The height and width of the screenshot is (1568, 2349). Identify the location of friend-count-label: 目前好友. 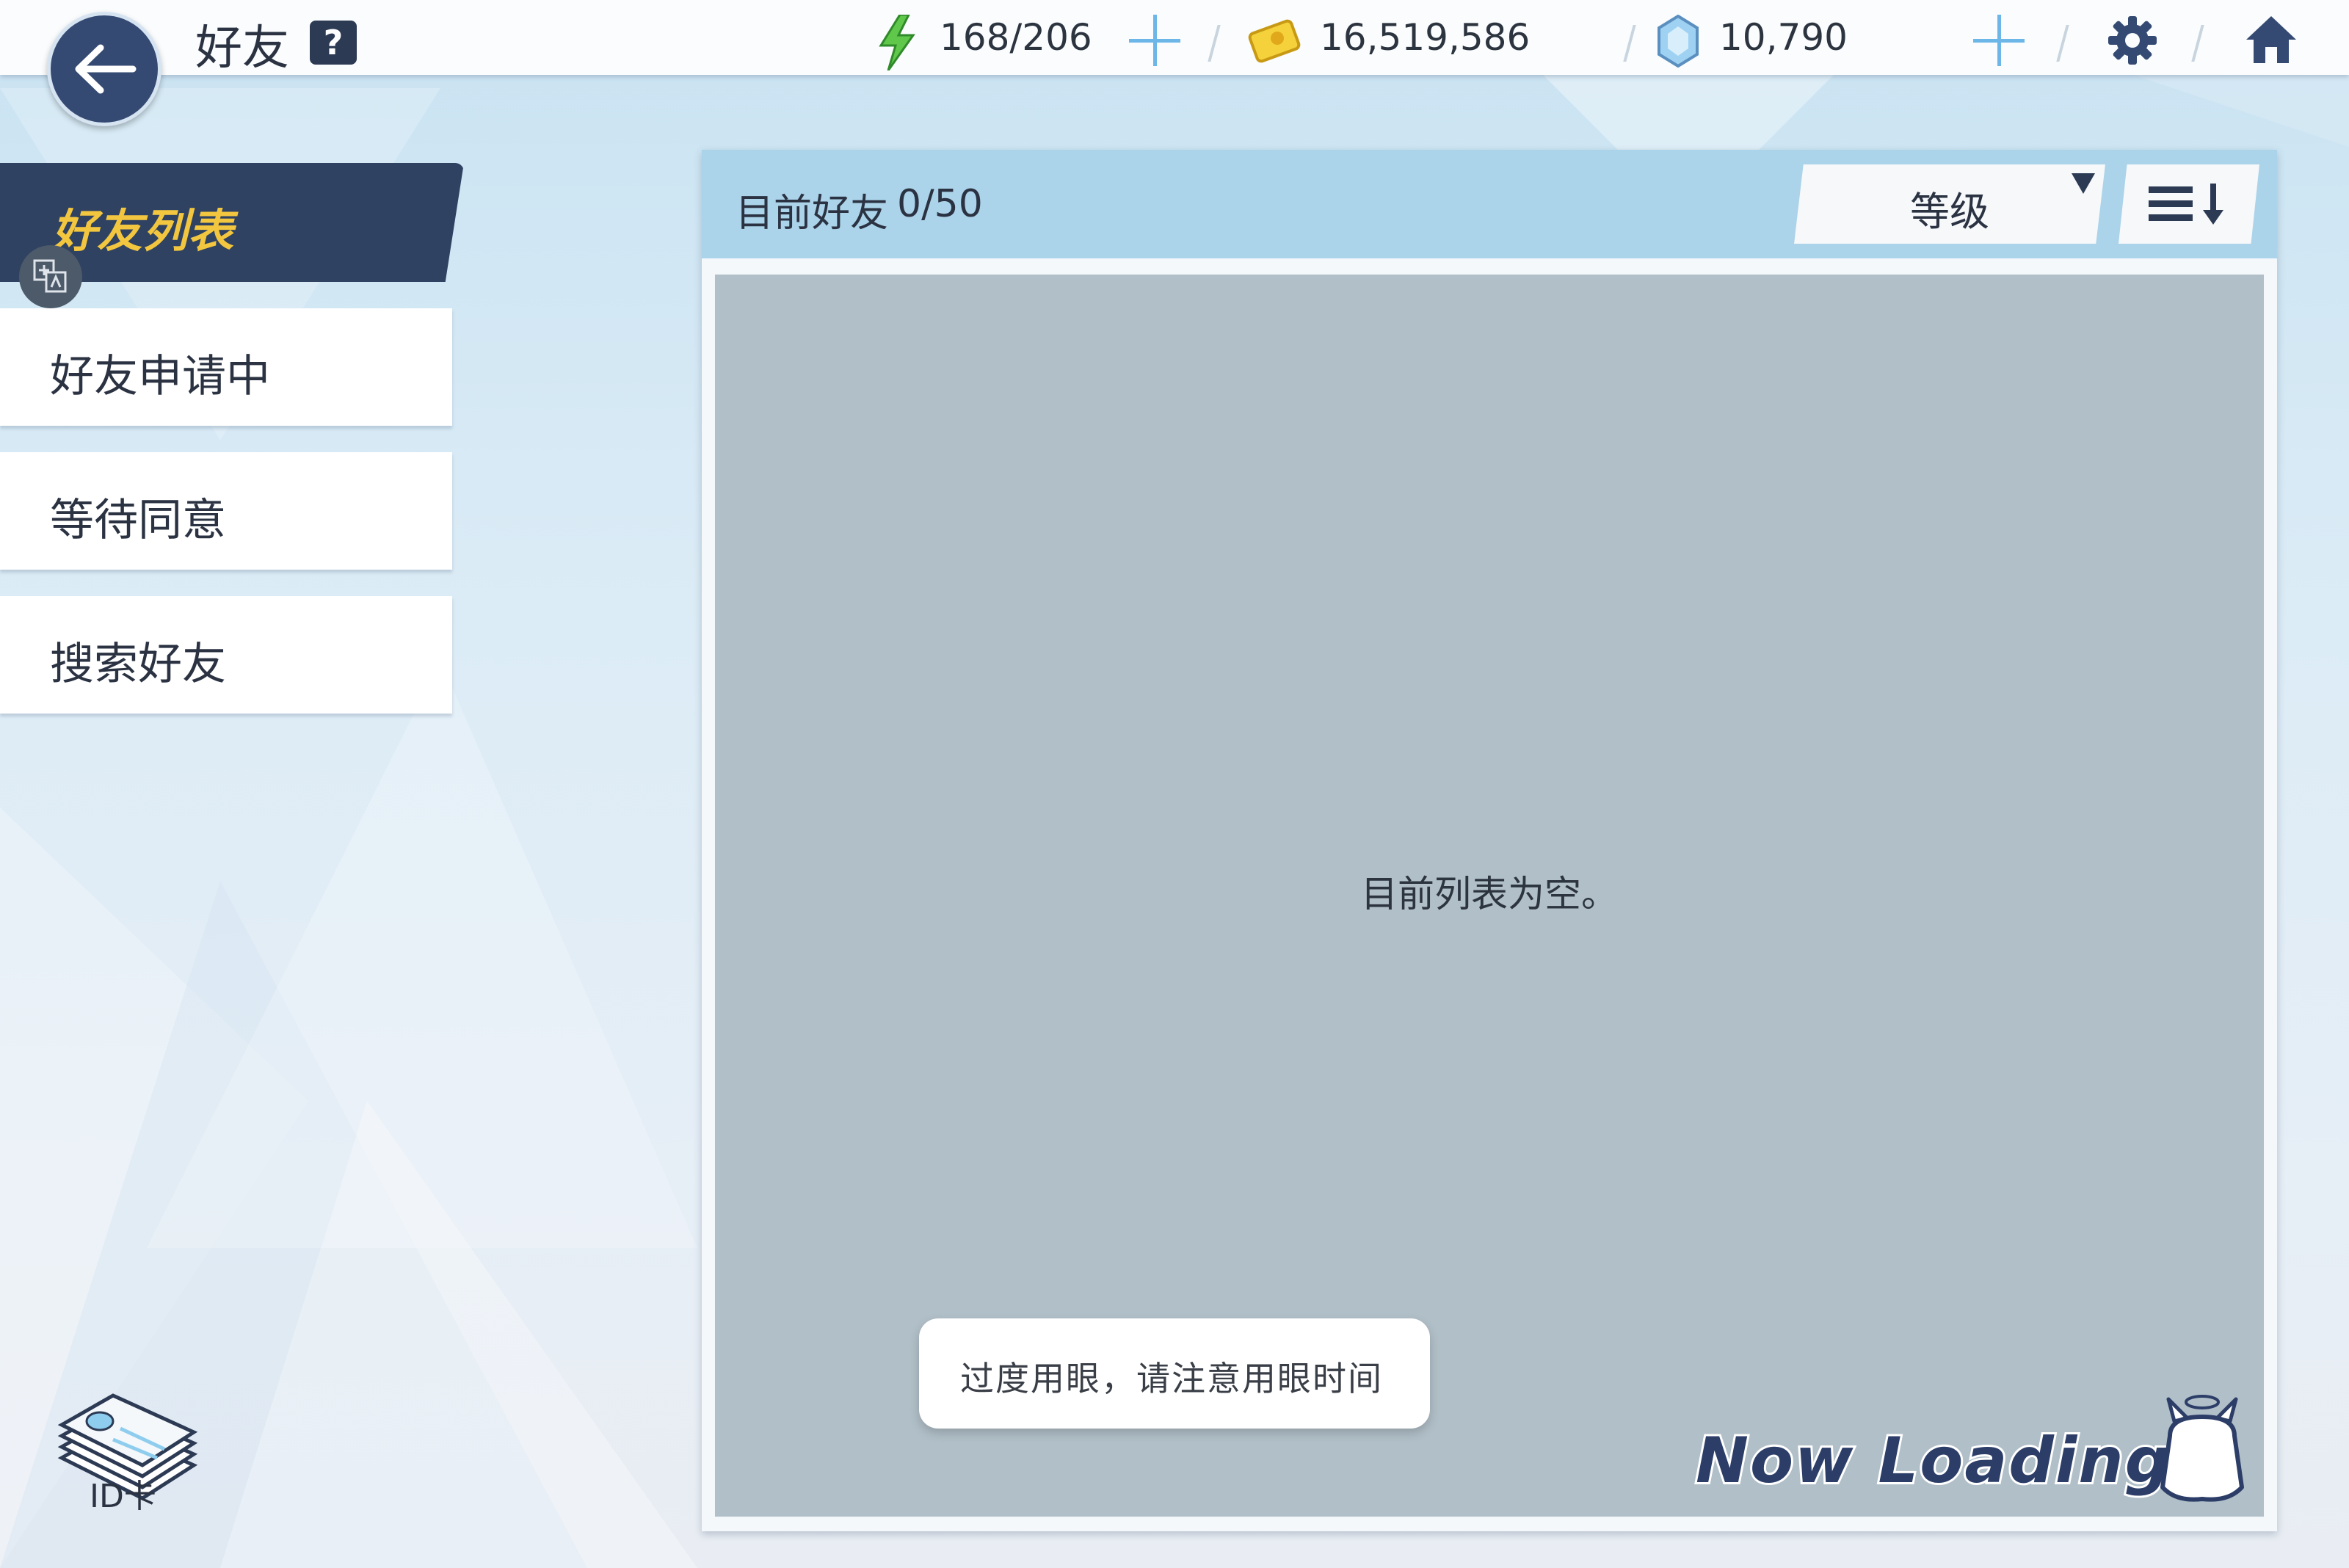
(812, 214).